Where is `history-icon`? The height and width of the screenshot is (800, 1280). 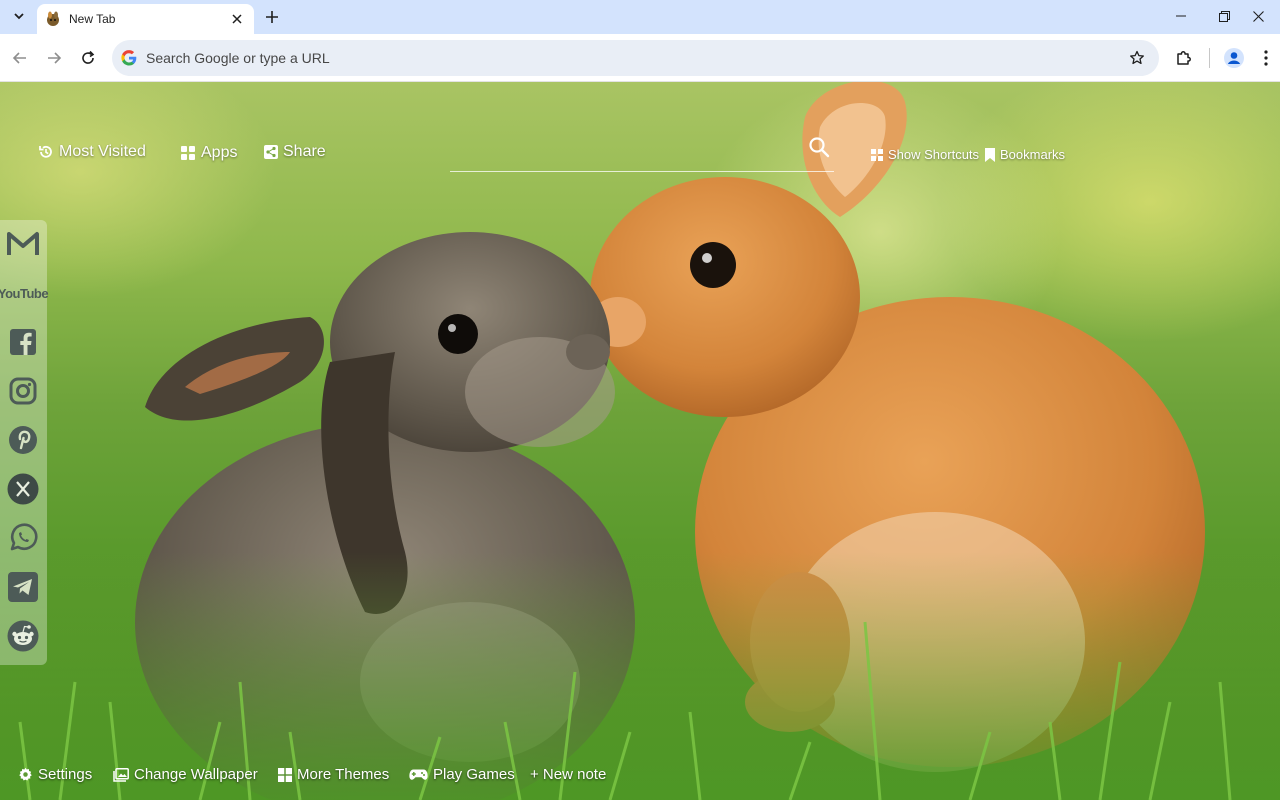 history-icon is located at coordinates (46, 152).